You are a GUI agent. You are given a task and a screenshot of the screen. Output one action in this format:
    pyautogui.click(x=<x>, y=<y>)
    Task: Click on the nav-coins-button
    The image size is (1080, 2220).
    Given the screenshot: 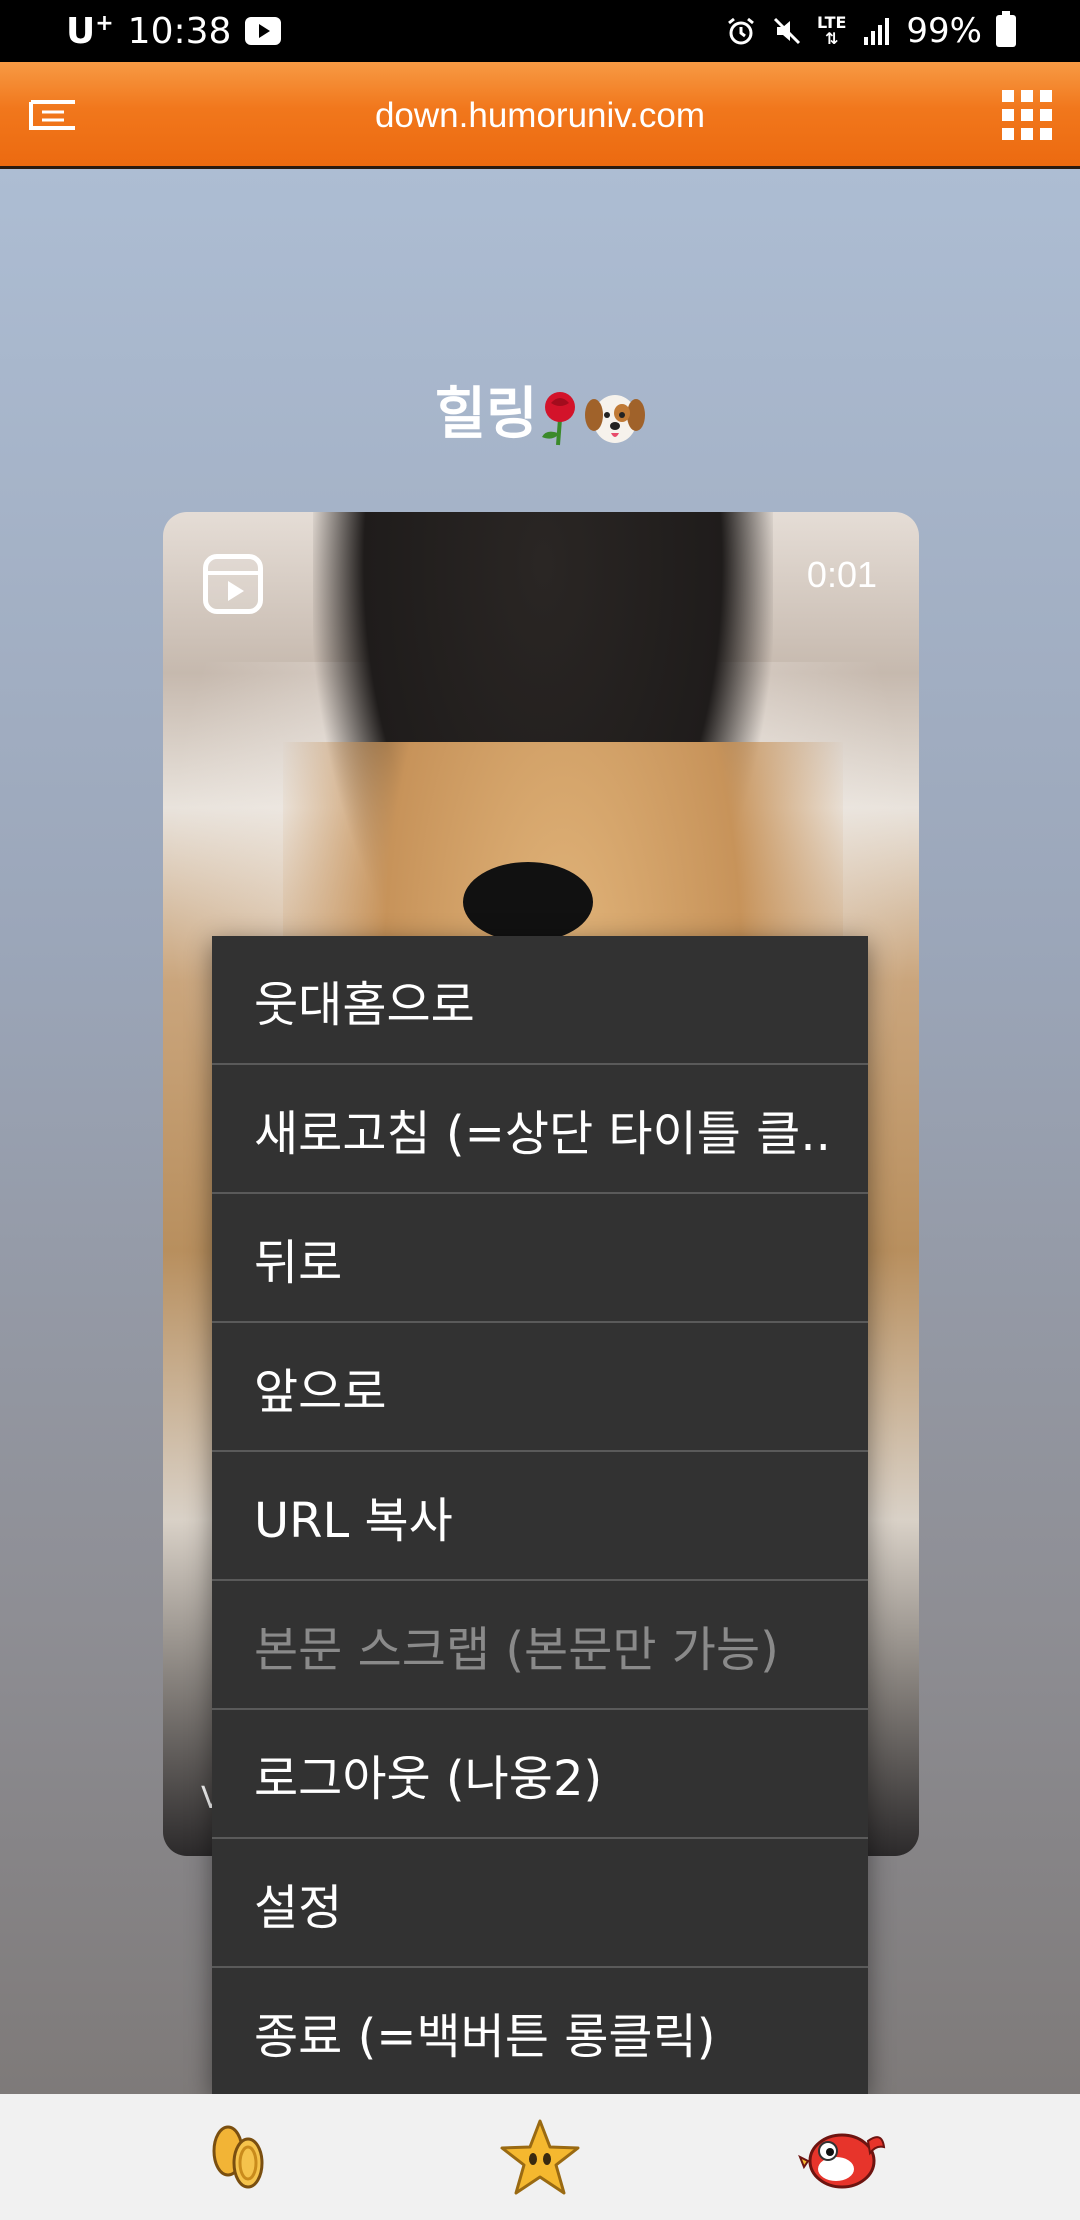 What is the action you would take?
    pyautogui.click(x=238, y=2157)
    